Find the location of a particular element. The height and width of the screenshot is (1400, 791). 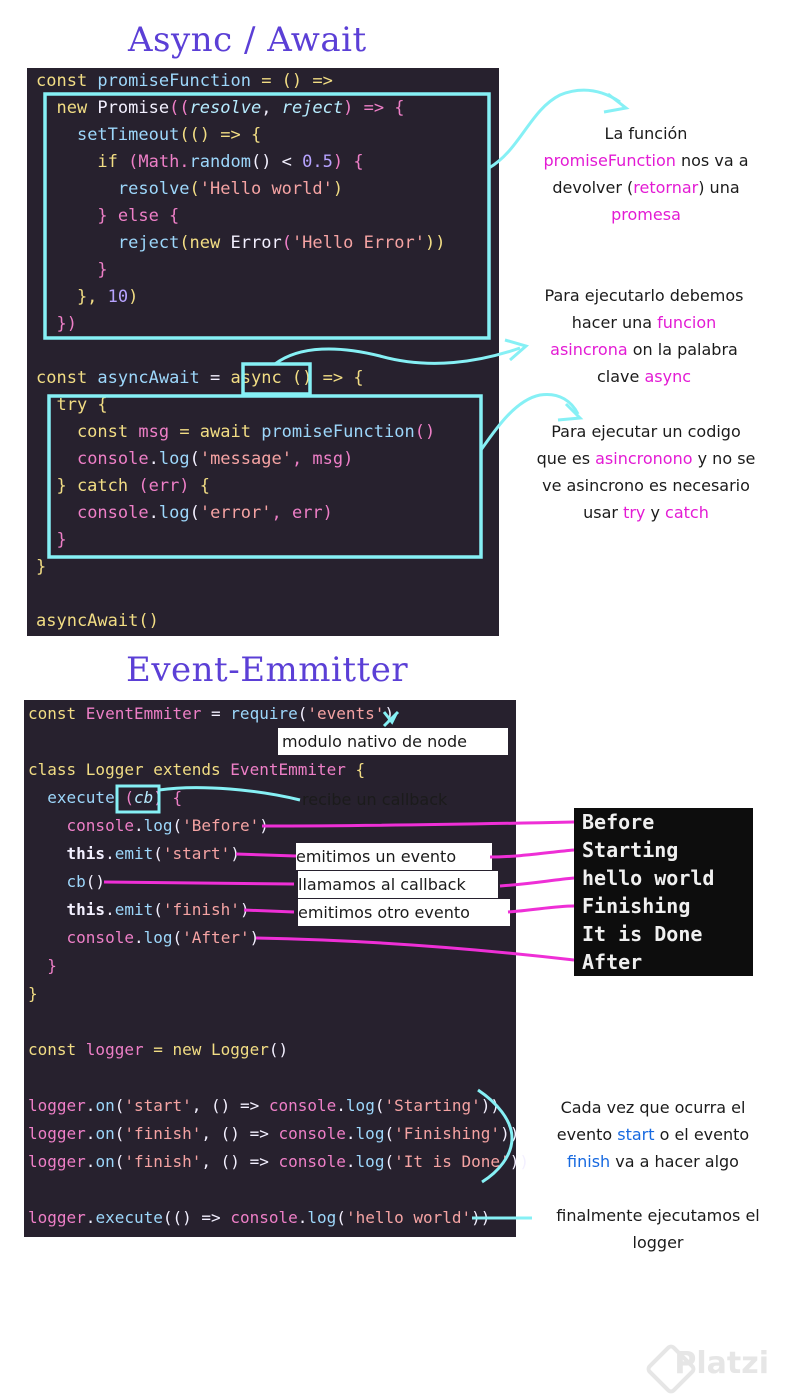

arrow-async-annotation is located at coordinates (397, 356).